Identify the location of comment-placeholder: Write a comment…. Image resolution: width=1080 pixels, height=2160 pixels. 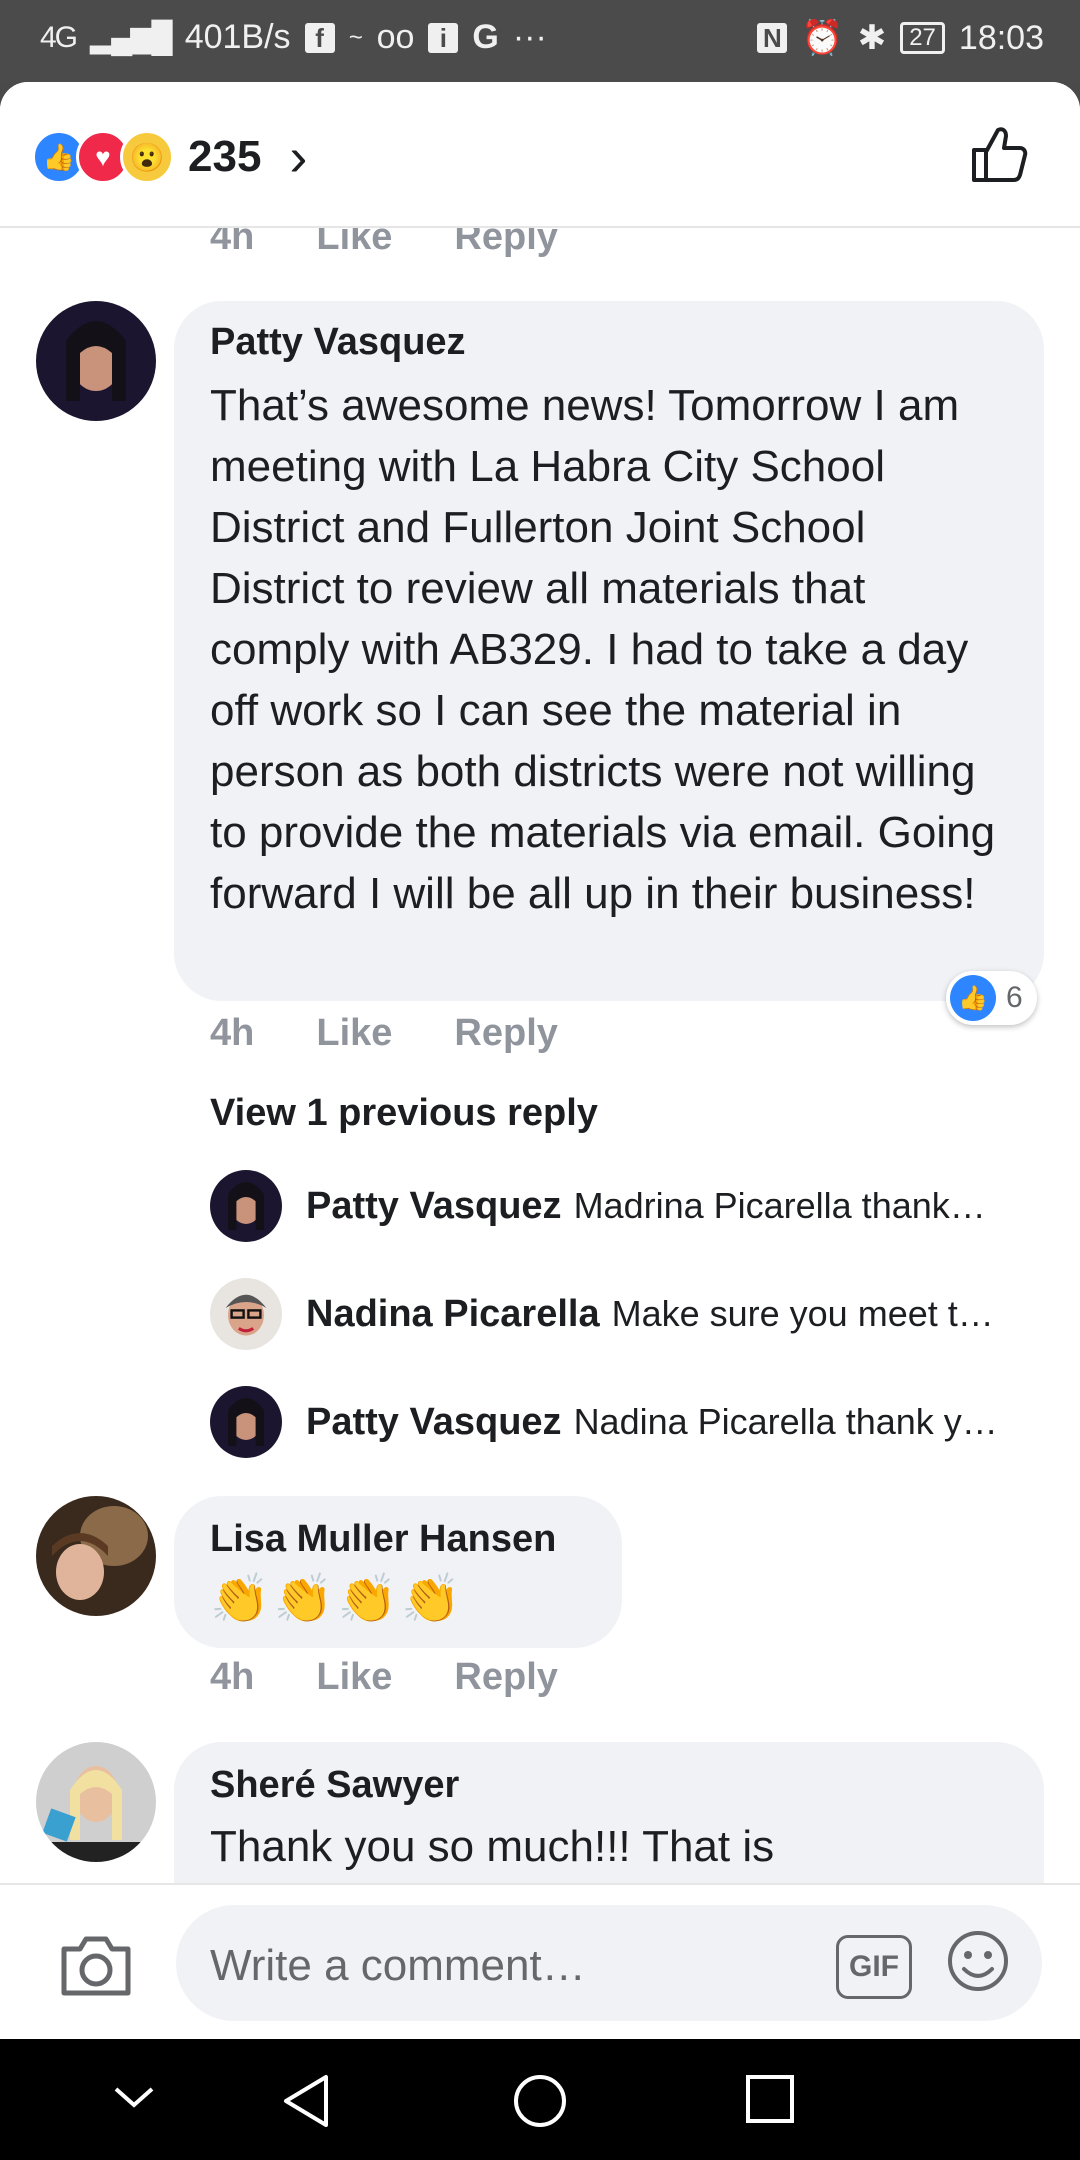
(398, 1965).